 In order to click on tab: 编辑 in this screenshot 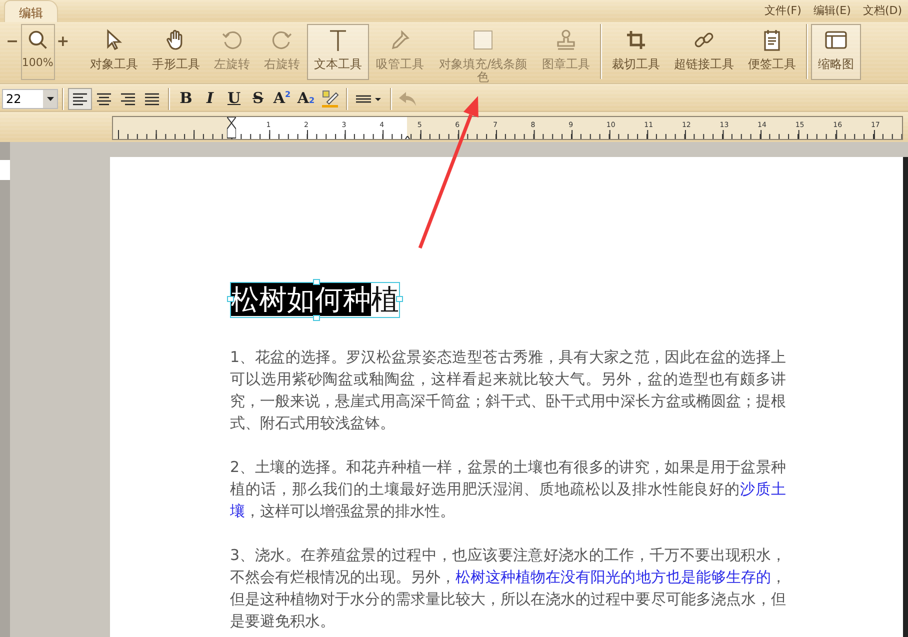, I will do `click(31, 11)`.